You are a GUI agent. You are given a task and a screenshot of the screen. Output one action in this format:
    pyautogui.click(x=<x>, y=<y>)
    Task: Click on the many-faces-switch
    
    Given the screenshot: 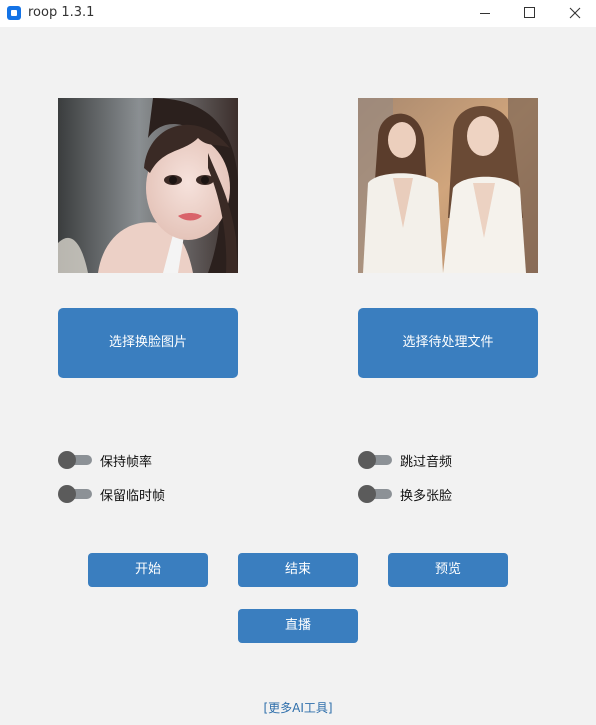 What is the action you would take?
    pyautogui.click(x=375, y=494)
    